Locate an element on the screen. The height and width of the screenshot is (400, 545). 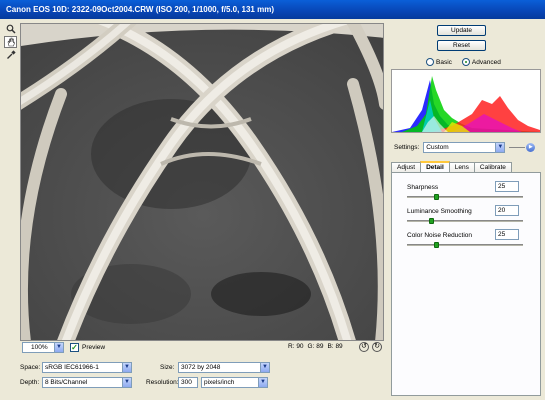
hand-tool-button is located at coordinates (10, 42).